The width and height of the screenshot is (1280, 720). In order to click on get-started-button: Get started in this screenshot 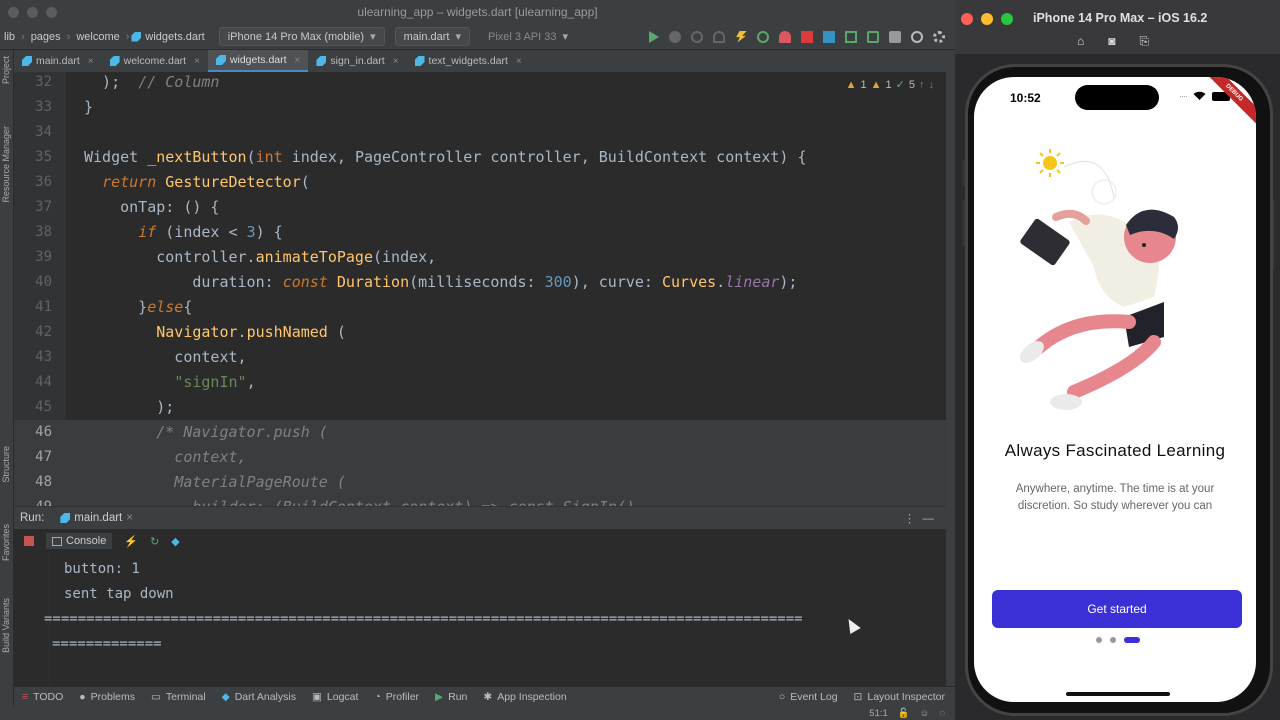, I will do `click(1117, 609)`.